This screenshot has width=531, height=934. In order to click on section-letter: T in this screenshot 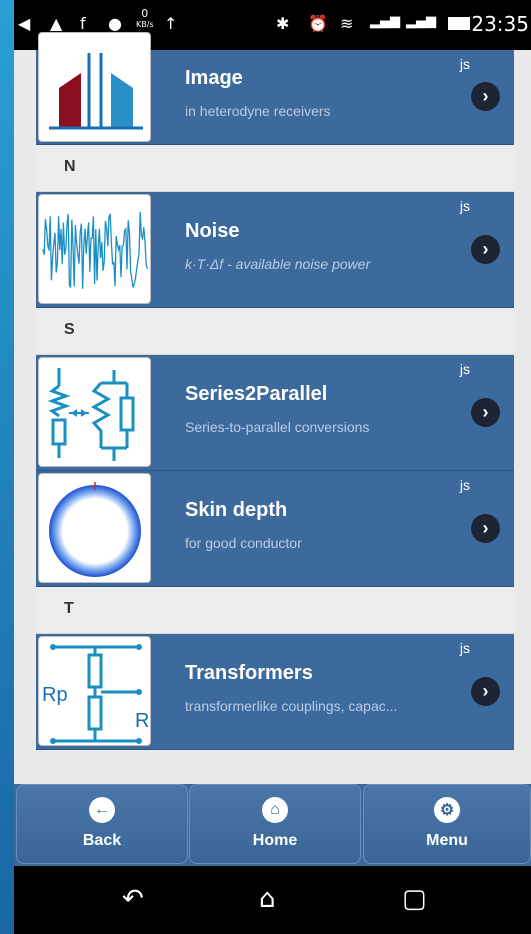, I will do `click(69, 608)`.